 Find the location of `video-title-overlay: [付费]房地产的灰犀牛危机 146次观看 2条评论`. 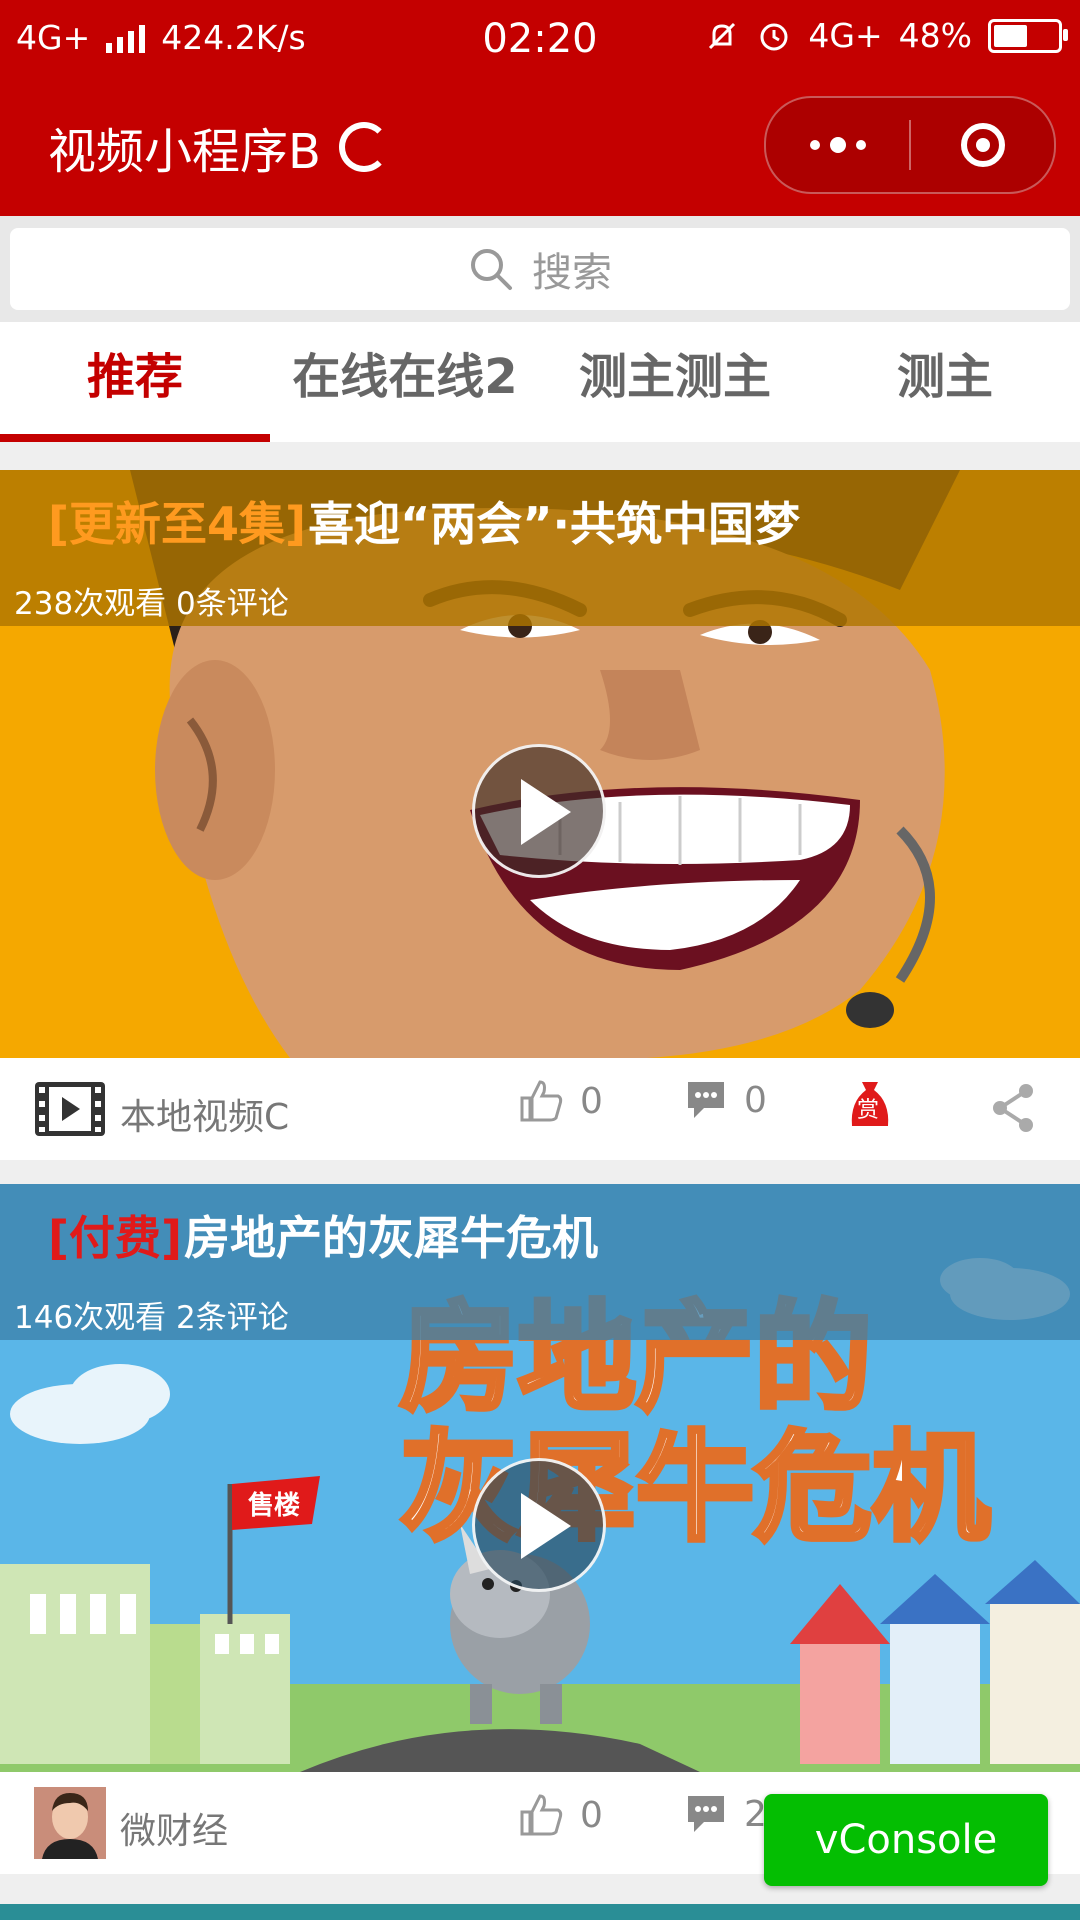

video-title-overlay: [付费]房地产的灰犀牛危机 146次观看 2条评论 is located at coordinates (540, 1262).